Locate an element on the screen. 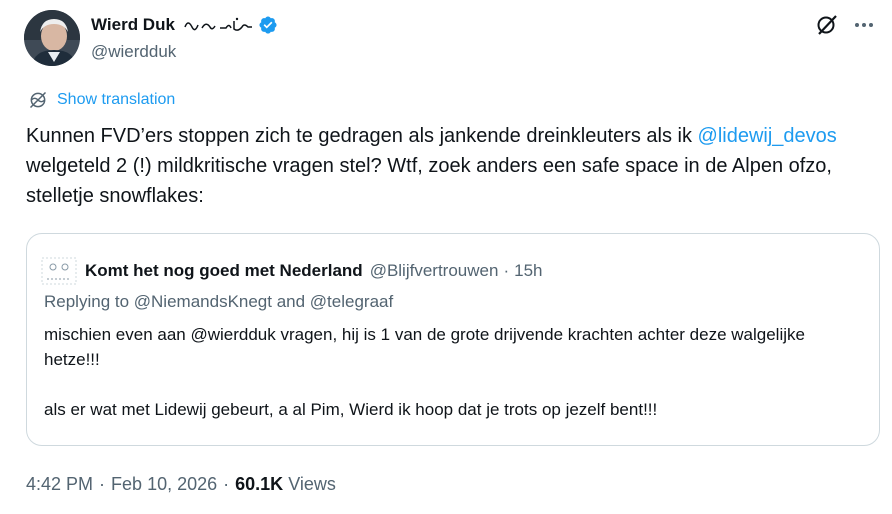  quoted-handle: @Blijfvertrouwen is located at coordinates (434, 271).